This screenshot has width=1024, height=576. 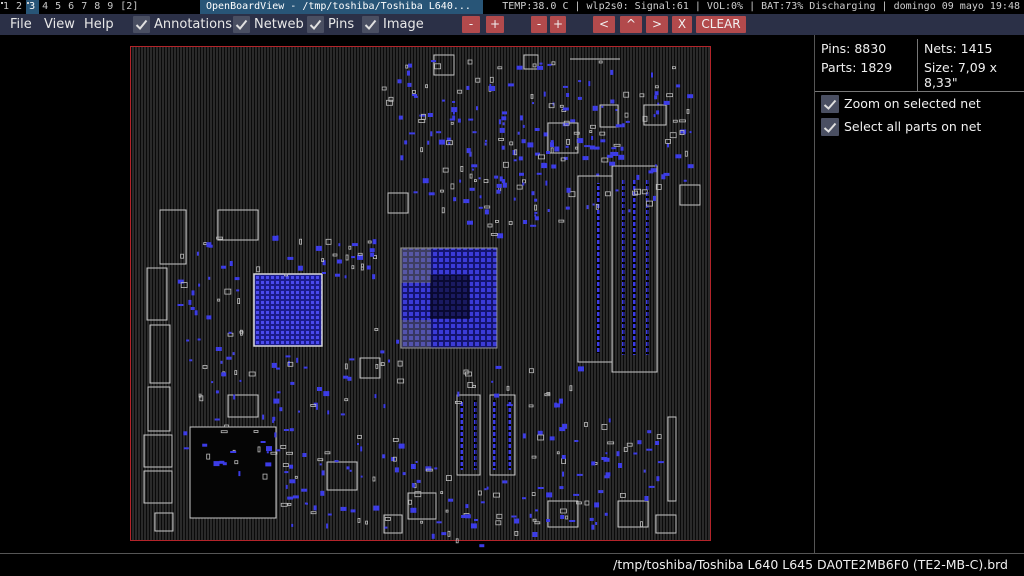 What do you see at coordinates (129, 7) in the screenshot?
I see `workspace-scratch: [2]` at bounding box center [129, 7].